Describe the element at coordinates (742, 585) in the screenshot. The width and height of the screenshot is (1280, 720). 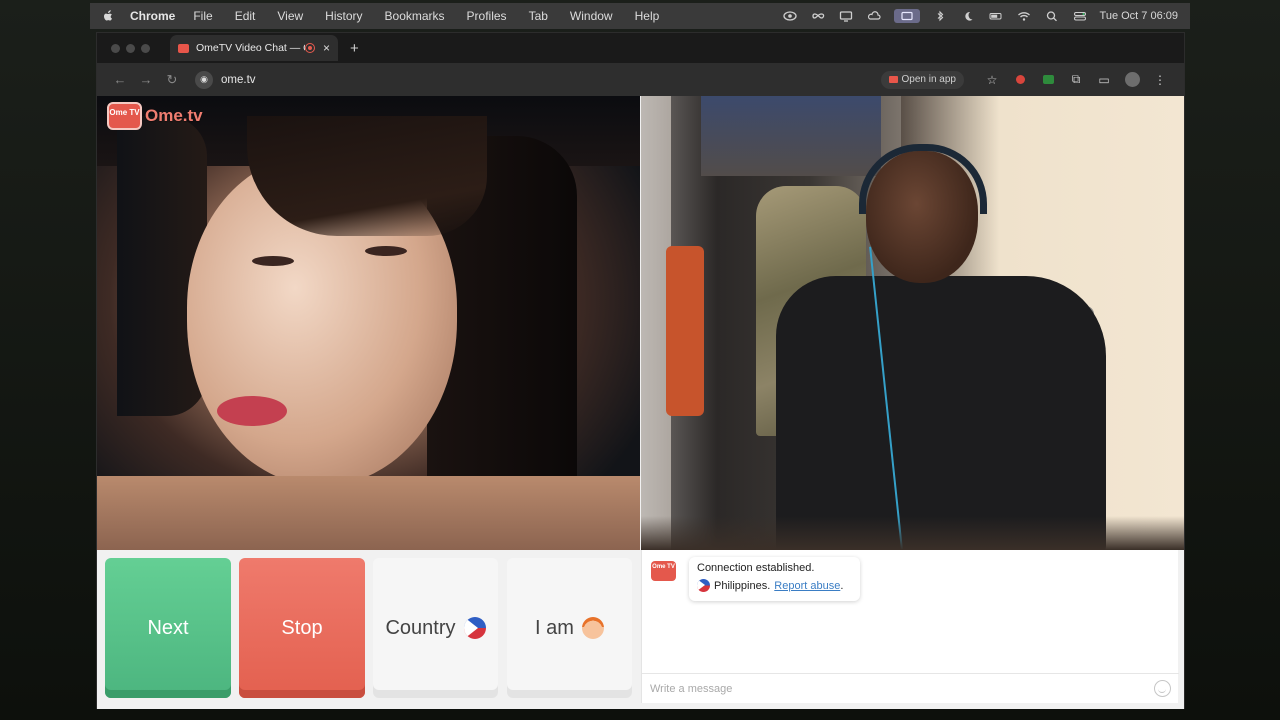
I see `stranger-country-text: Philippines.` at that location.